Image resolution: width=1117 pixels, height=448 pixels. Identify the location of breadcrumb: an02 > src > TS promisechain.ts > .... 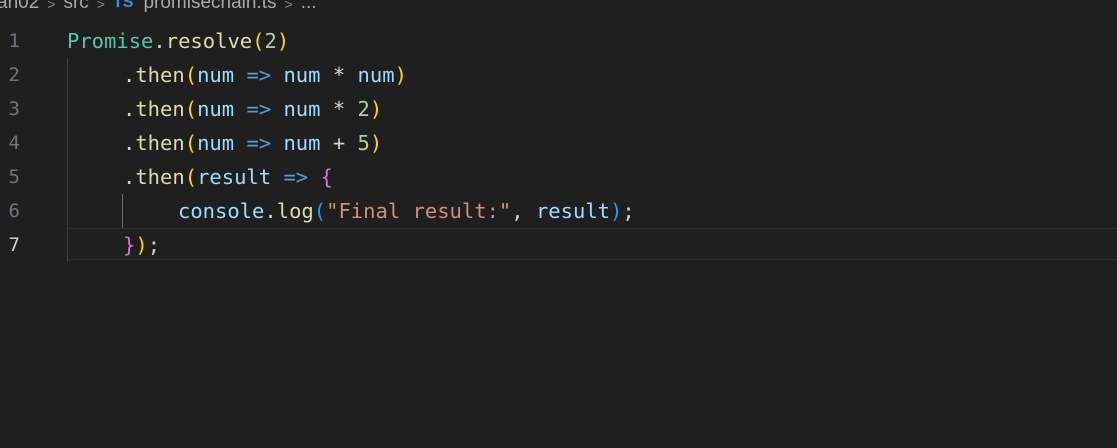
(158, 7).